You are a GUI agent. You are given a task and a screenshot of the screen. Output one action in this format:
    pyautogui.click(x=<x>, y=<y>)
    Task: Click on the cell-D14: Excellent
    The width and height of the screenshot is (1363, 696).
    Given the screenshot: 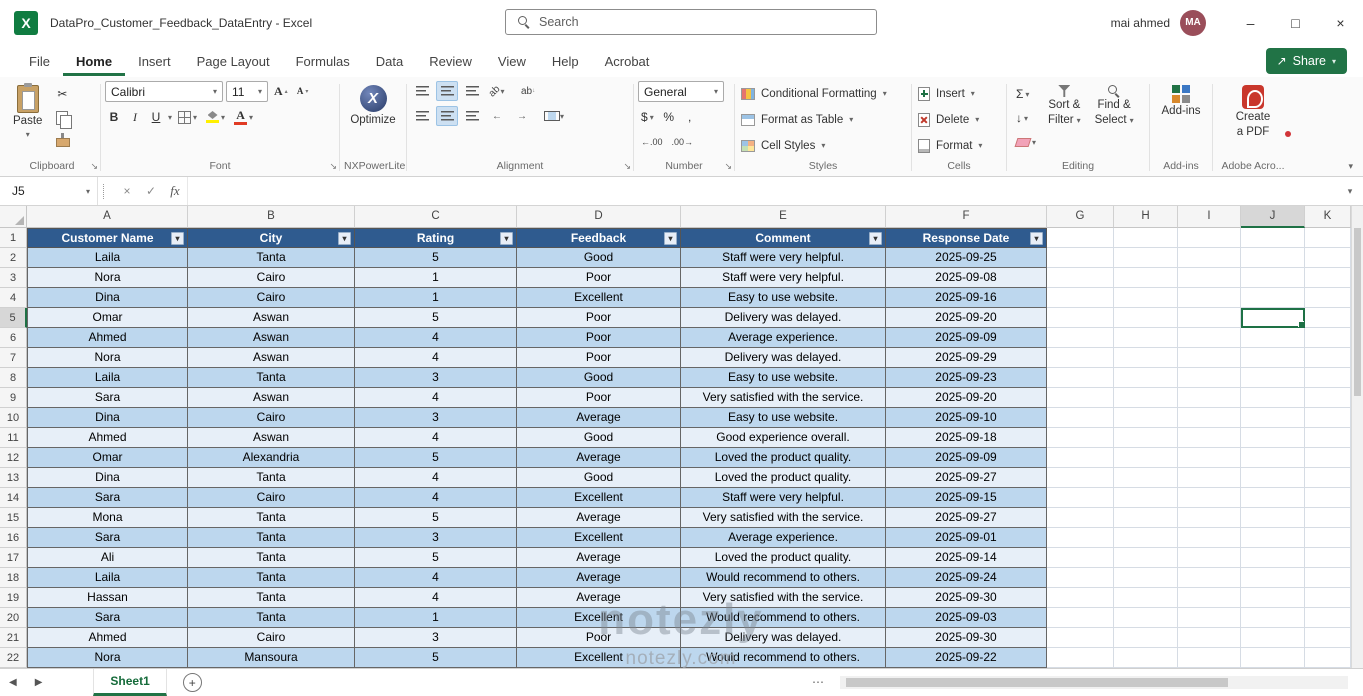 What is the action you would take?
    pyautogui.click(x=599, y=498)
    